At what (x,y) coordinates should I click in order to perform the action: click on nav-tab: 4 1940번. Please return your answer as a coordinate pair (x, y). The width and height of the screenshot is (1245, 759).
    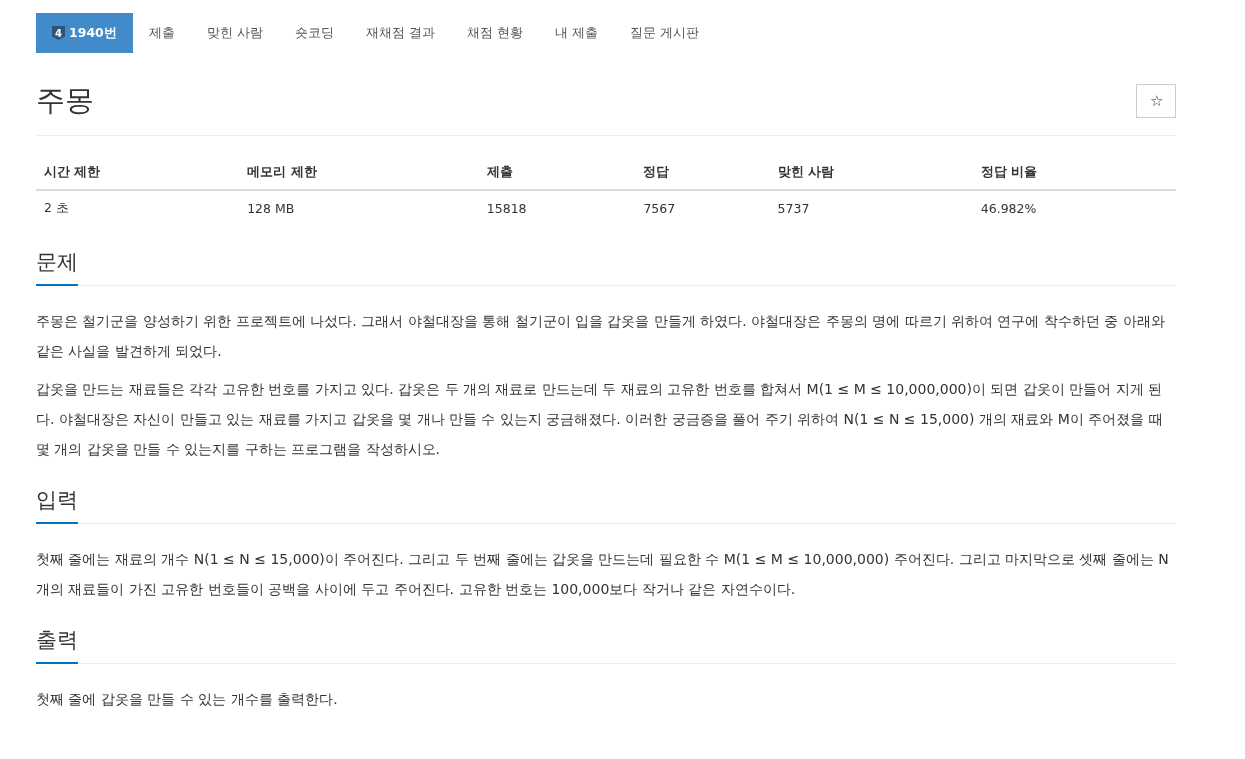
    Looking at the image, I should click on (84, 33).